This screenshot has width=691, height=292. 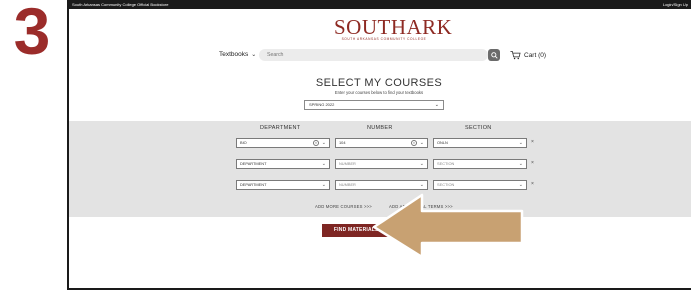 I want to click on login-link: Login/Sign Up, so click(x=675, y=4).